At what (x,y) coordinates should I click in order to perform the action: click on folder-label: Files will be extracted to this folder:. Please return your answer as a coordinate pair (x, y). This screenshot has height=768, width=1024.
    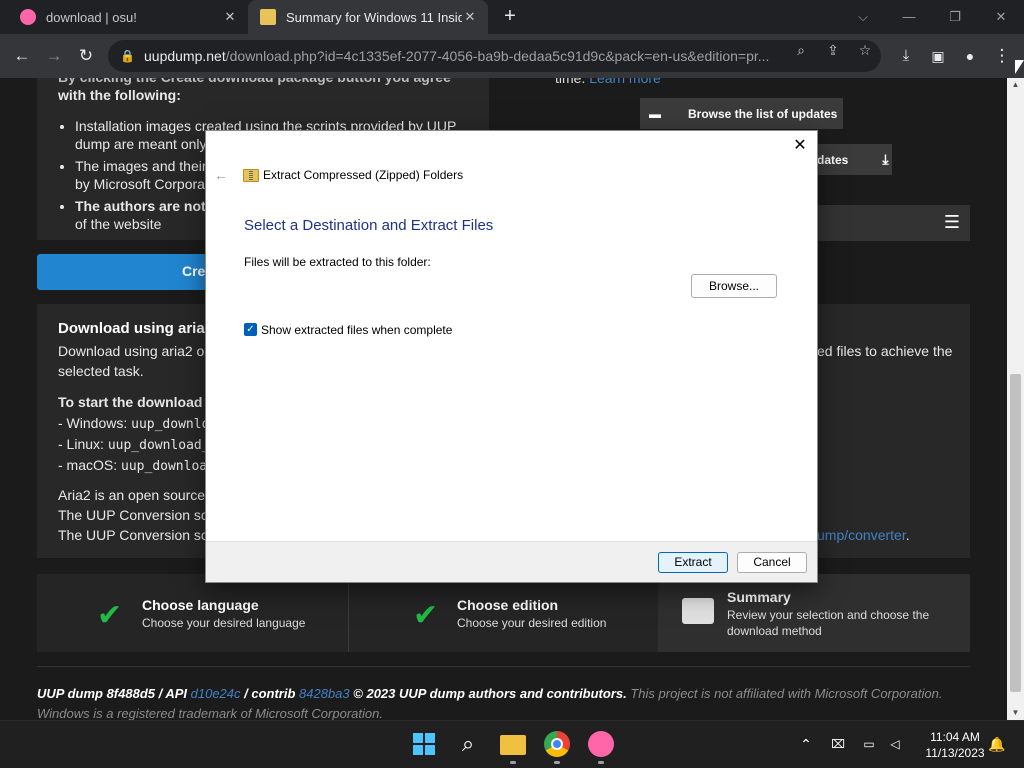
    Looking at the image, I should click on (337, 262).